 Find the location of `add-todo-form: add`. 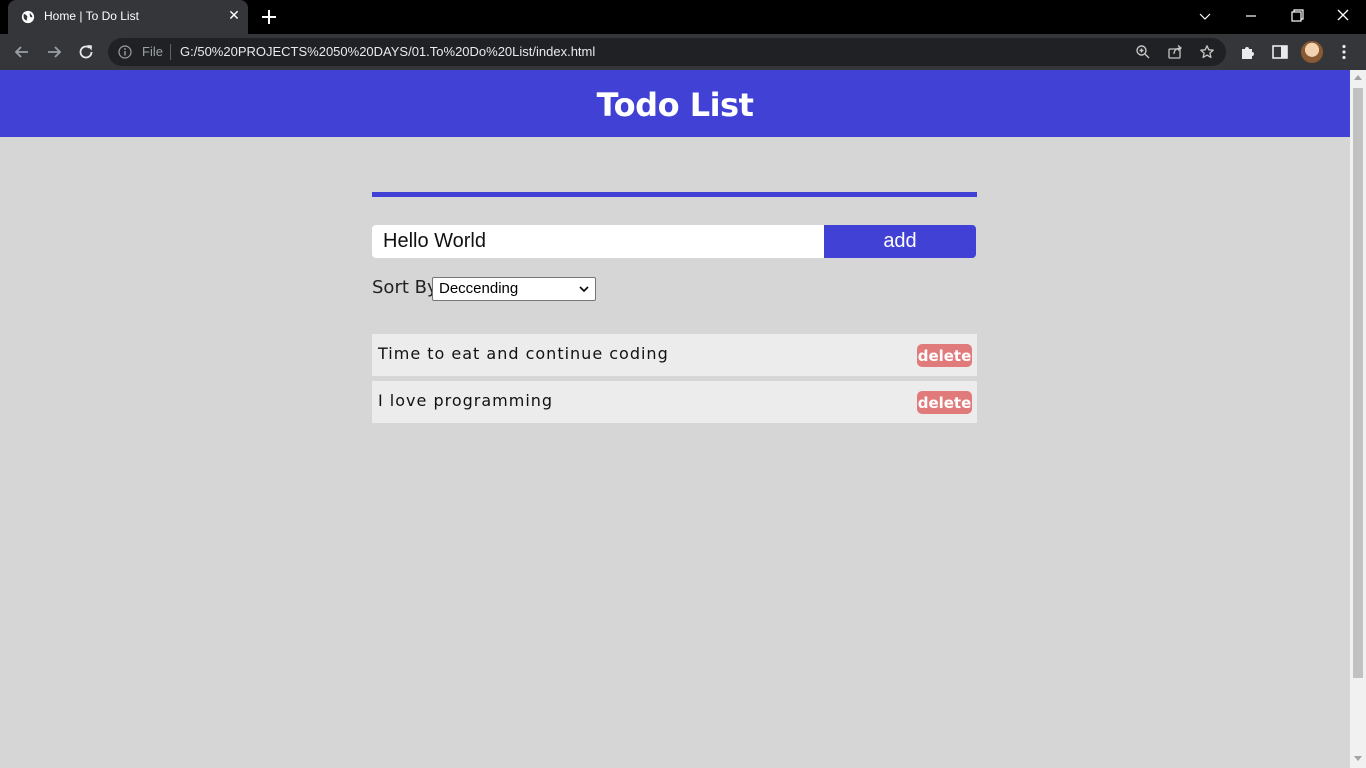

add-todo-form: add is located at coordinates (674, 241).